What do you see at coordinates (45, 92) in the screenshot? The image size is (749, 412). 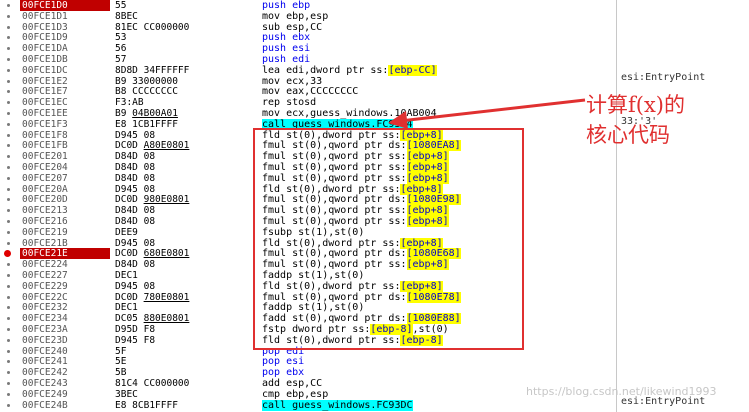 I see `row-address: 00FCE1E7` at bounding box center [45, 92].